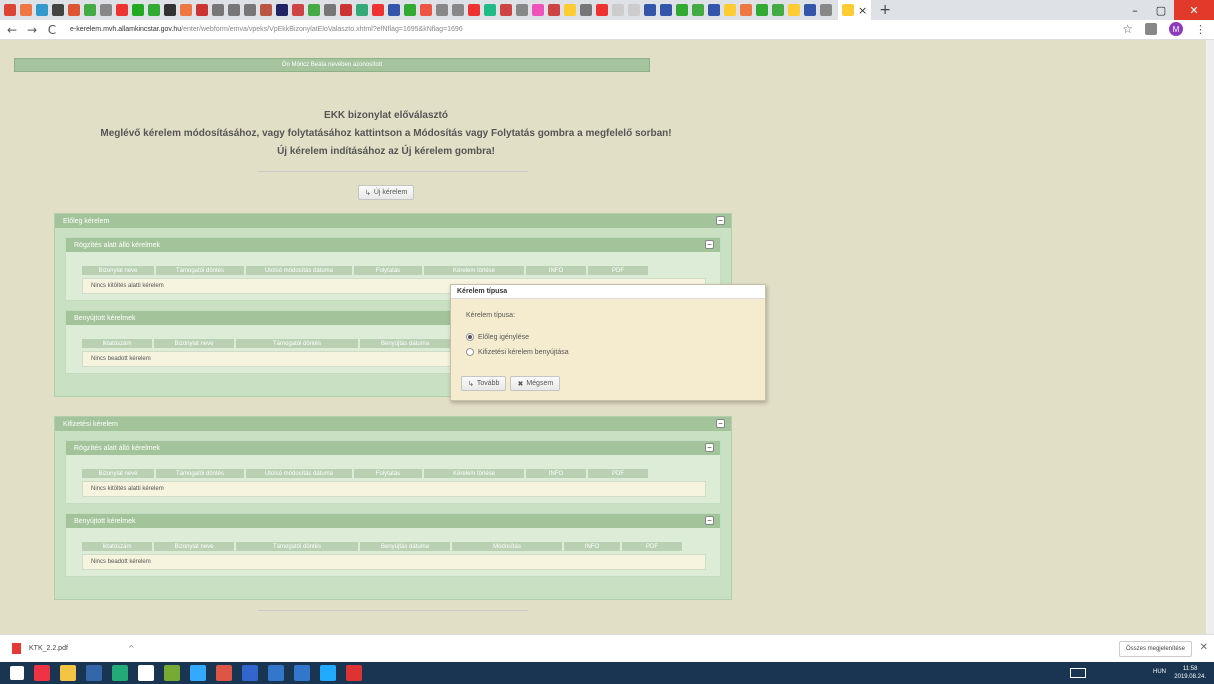  Describe the element at coordinates (10, 10) in the screenshot. I see `gmail-tab-icon` at that location.